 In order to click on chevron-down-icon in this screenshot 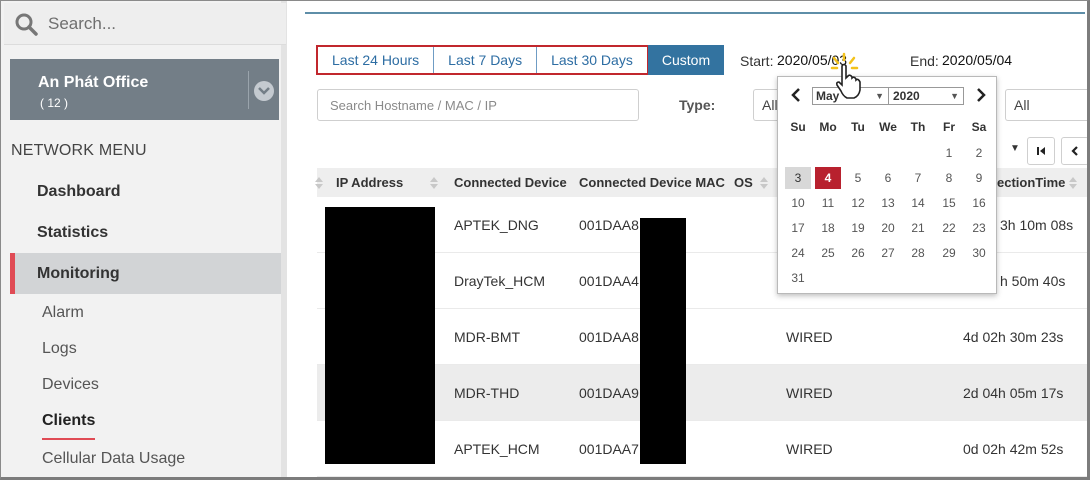, I will do `click(264, 91)`.